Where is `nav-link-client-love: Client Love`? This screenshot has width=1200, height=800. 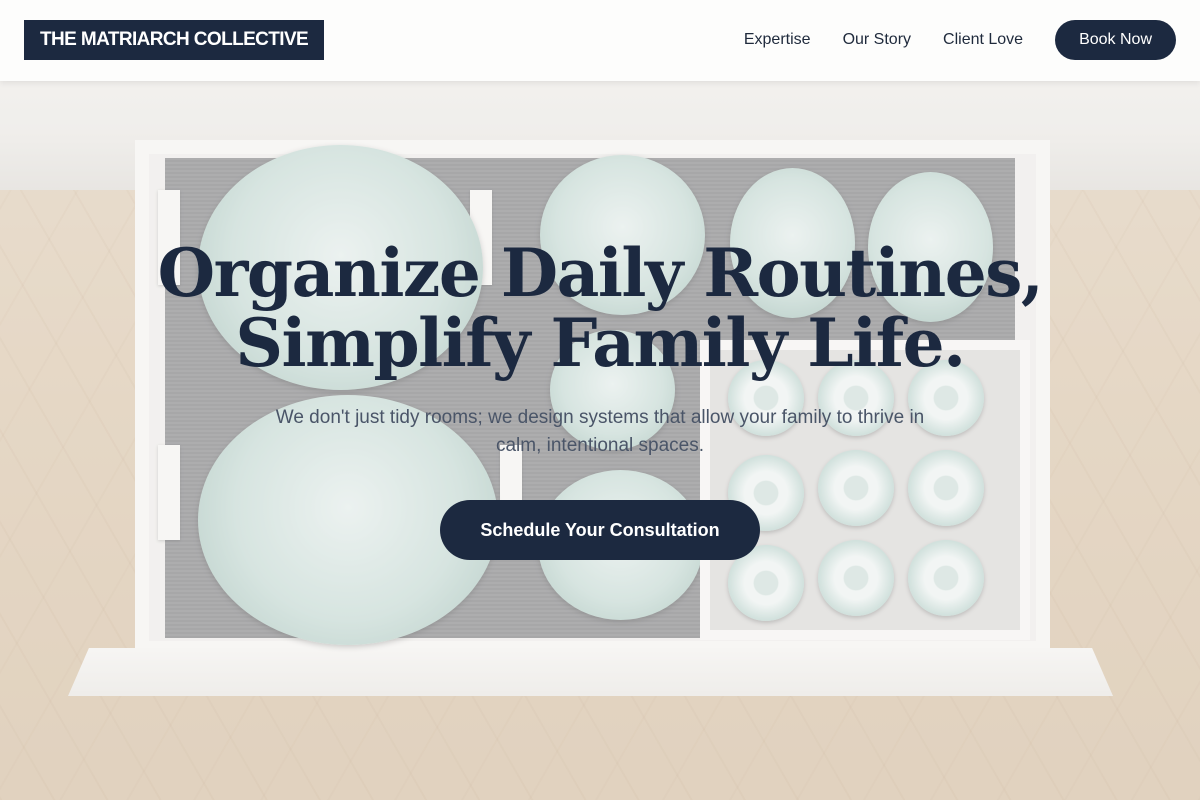 nav-link-client-love: Client Love is located at coordinates (983, 40).